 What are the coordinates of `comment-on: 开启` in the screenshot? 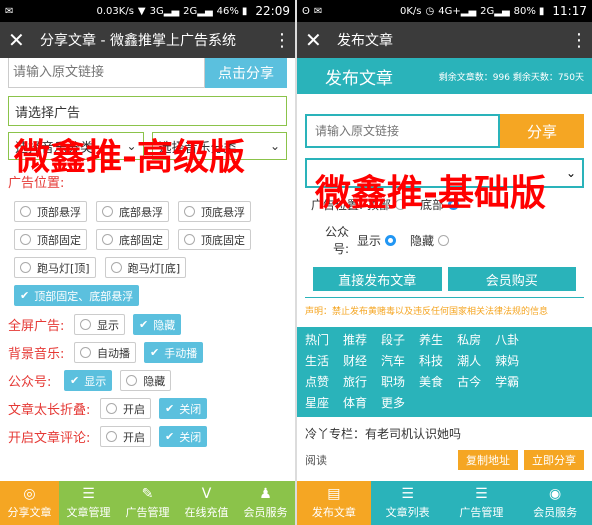 It's located at (125, 436).